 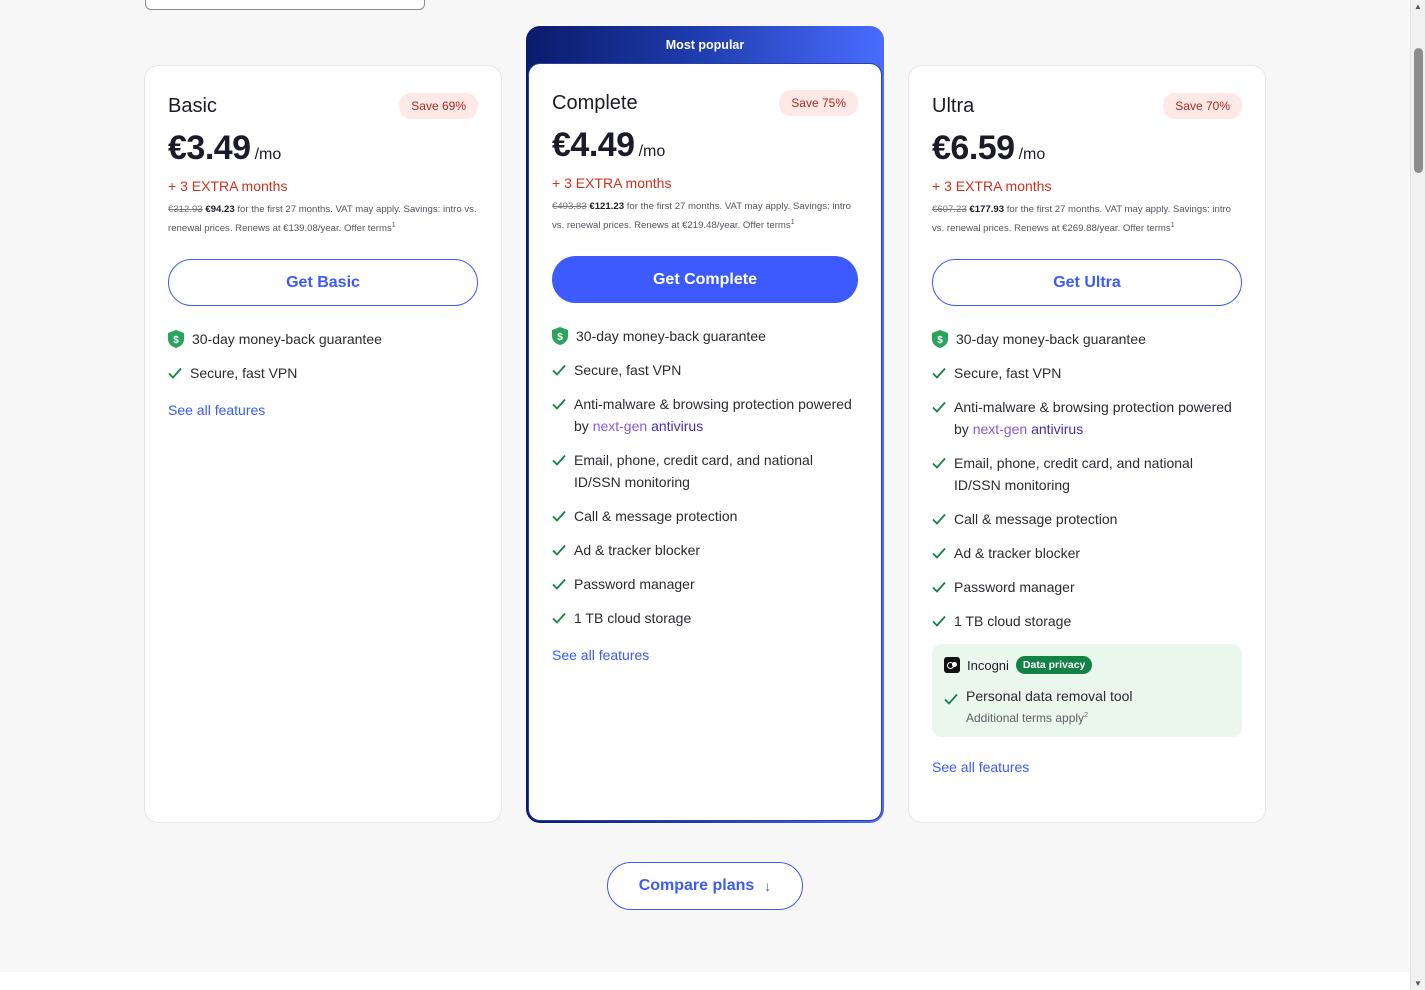 I want to click on incogni-brand: Incogni, so click(x=988, y=665).